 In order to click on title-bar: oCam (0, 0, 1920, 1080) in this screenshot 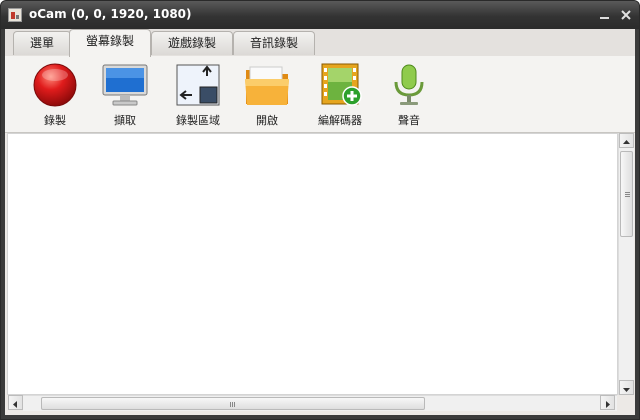, I will do `click(320, 15)`.